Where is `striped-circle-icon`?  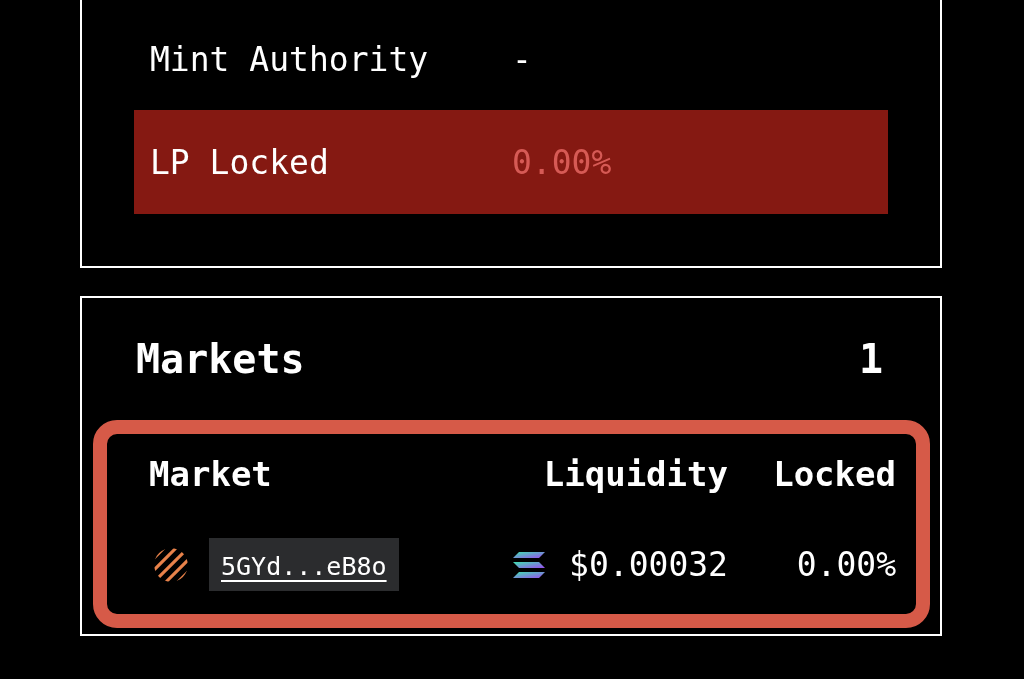
striped-circle-icon is located at coordinates (171, 564).